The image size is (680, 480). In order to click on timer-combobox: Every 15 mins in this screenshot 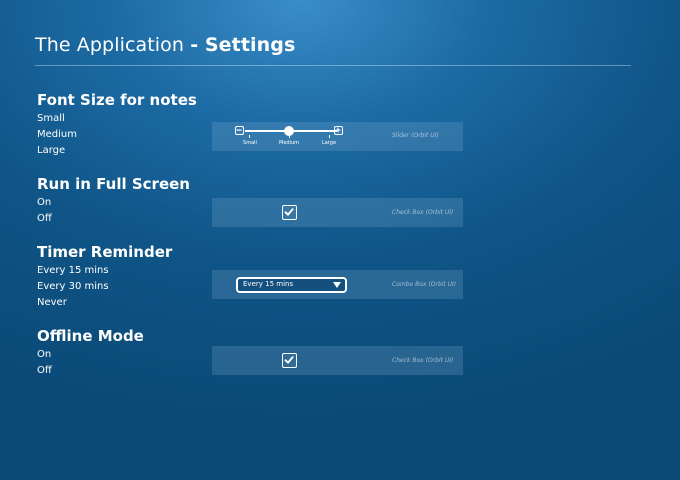, I will do `click(291, 285)`.